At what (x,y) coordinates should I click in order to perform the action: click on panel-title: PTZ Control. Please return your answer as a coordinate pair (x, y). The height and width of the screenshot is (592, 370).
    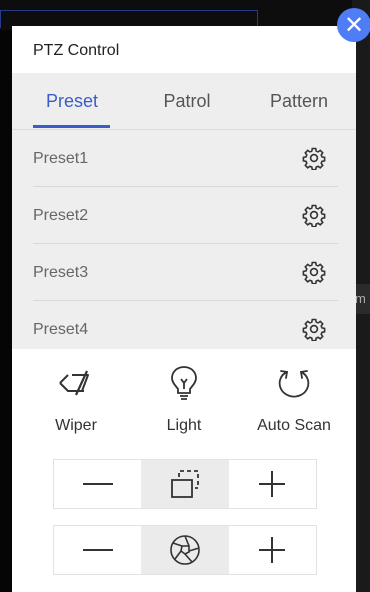
    Looking at the image, I should click on (76, 50).